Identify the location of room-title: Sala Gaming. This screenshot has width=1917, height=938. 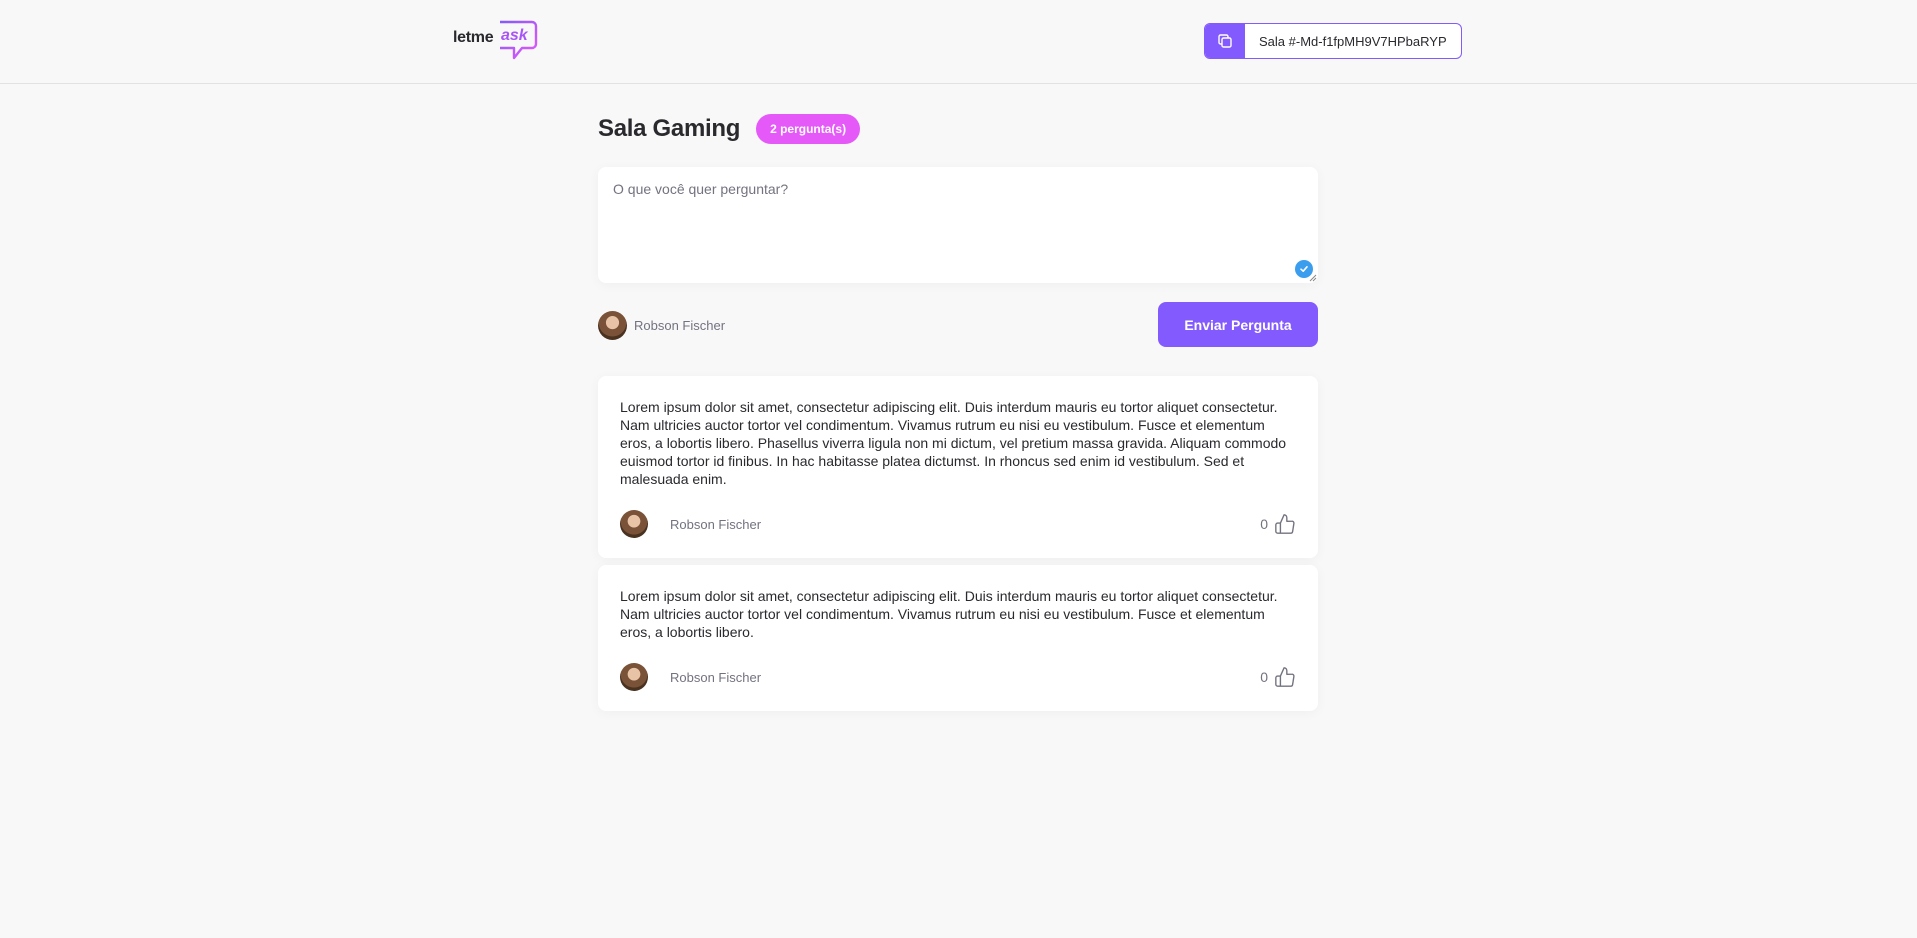
(669, 128).